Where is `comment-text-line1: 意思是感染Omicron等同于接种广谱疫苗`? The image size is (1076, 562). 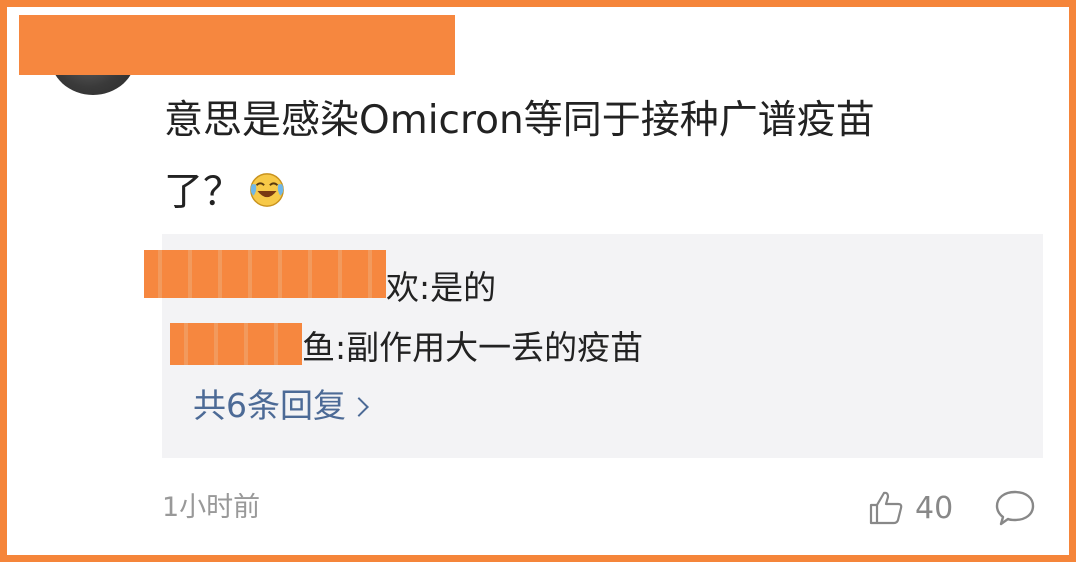
comment-text-line1: 意思是感染Omicron等同于接种广谱疫苗 is located at coordinates (519, 120).